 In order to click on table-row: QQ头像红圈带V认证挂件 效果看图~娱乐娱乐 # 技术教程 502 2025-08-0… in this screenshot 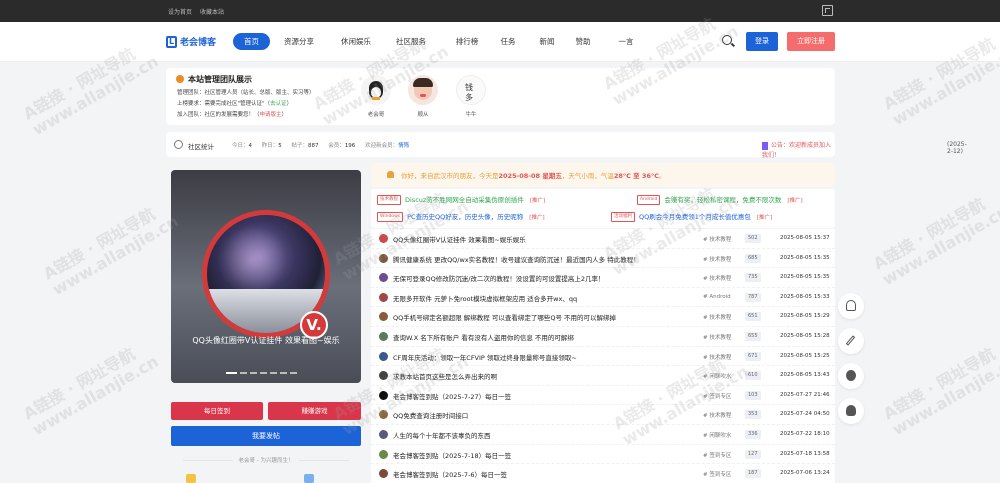, I will do `click(603, 239)`.